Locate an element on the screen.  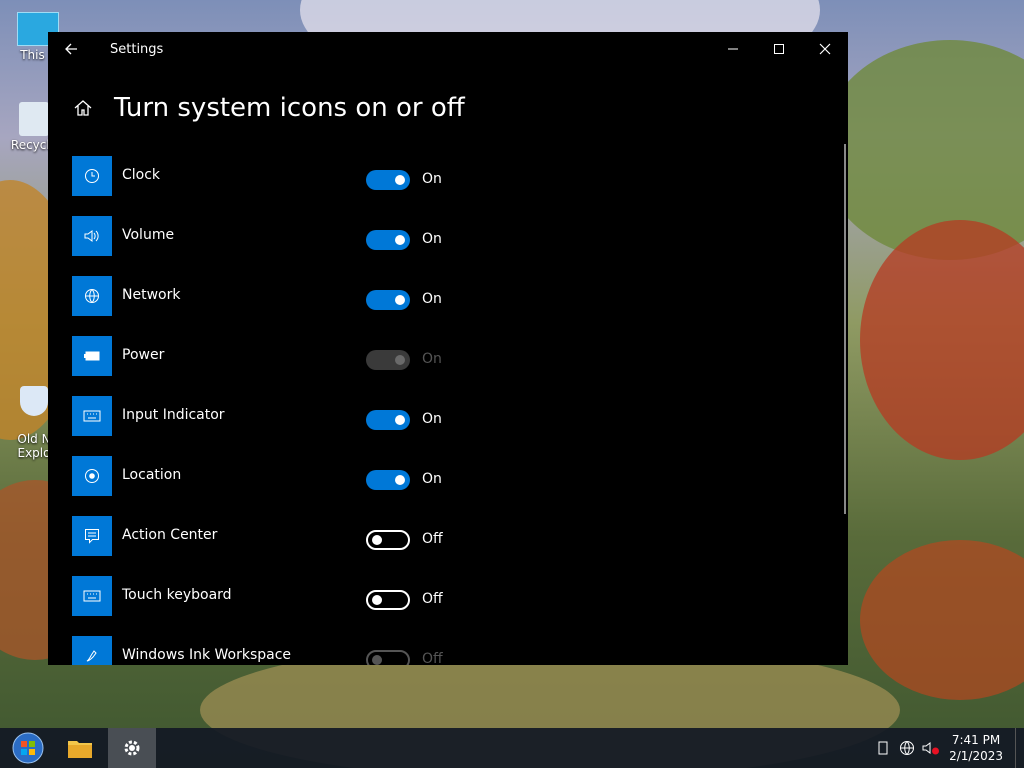
clock-date: 2/1/2023 is located at coordinates (976, 756).